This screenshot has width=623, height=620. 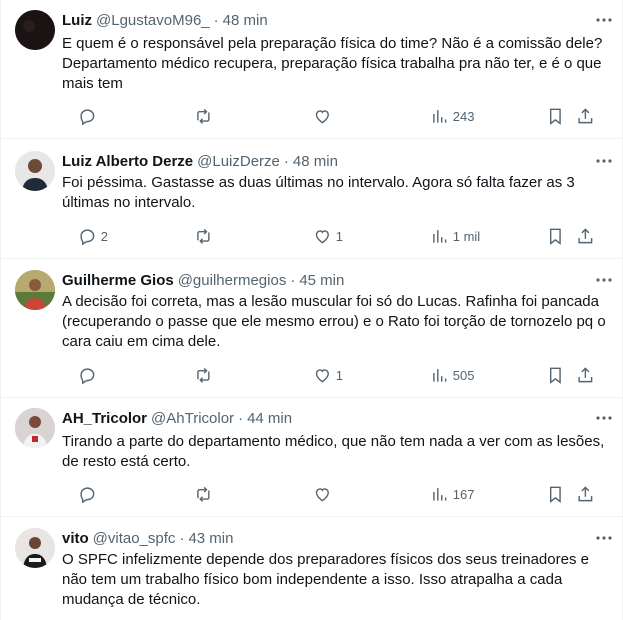 I want to click on views-button: 243, so click(x=452, y=116).